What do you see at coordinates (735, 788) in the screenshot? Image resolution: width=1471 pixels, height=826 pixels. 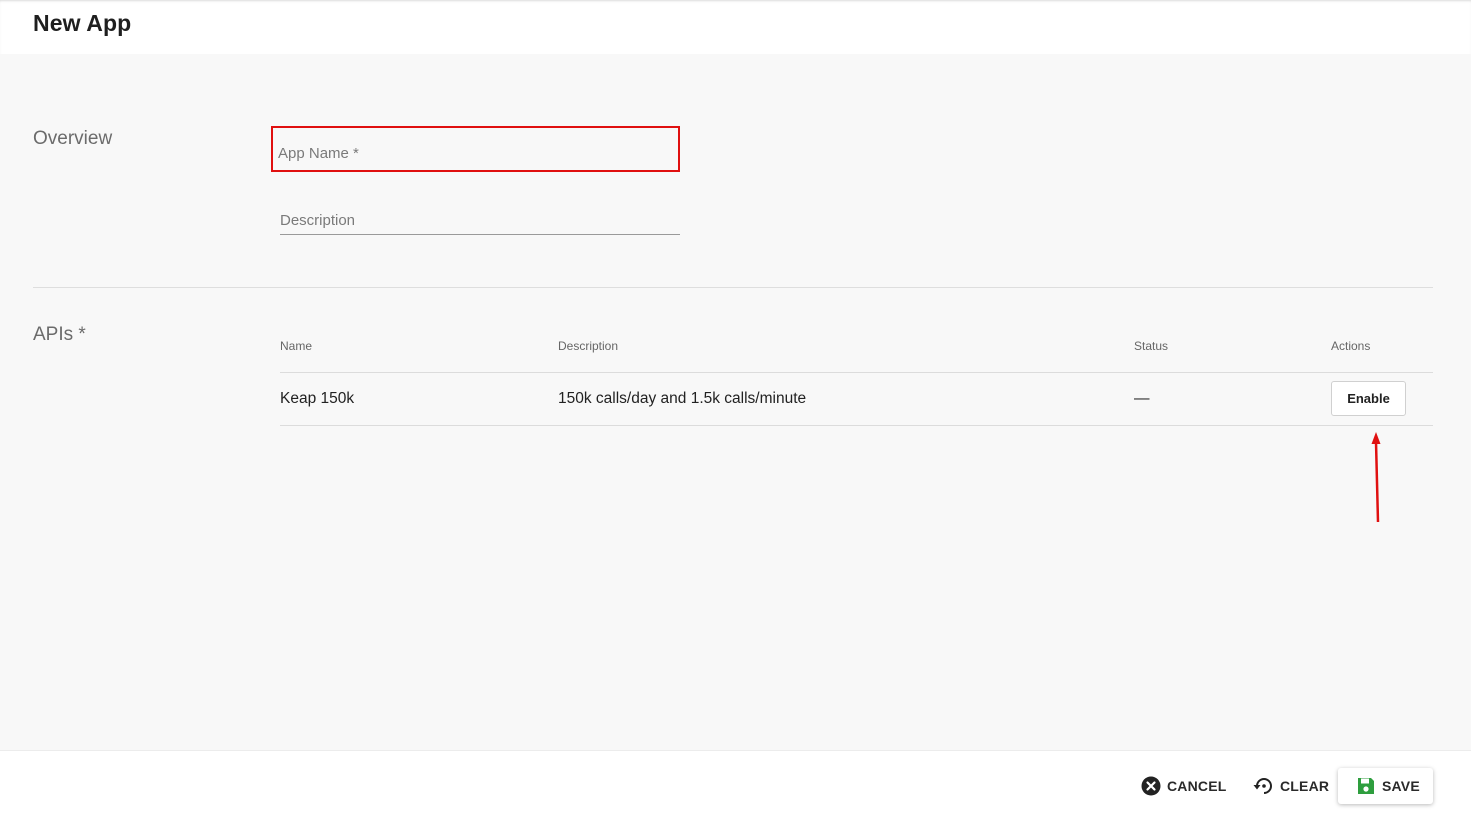 I see `footer-action-bar: CANCEL CLEAR SAVE` at bounding box center [735, 788].